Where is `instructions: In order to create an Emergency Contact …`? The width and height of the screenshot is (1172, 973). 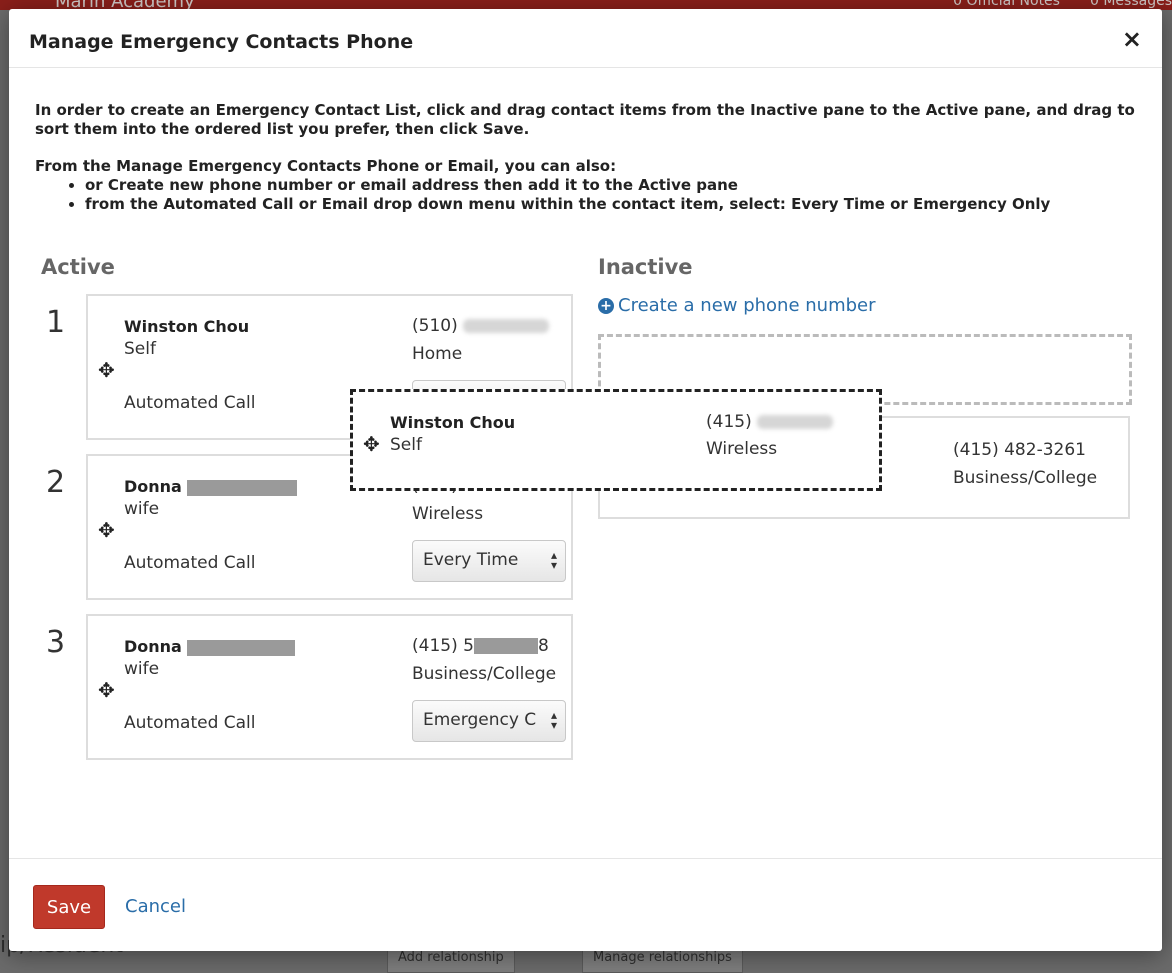 instructions: In order to create an Emergency Contact … is located at coordinates (590, 157).